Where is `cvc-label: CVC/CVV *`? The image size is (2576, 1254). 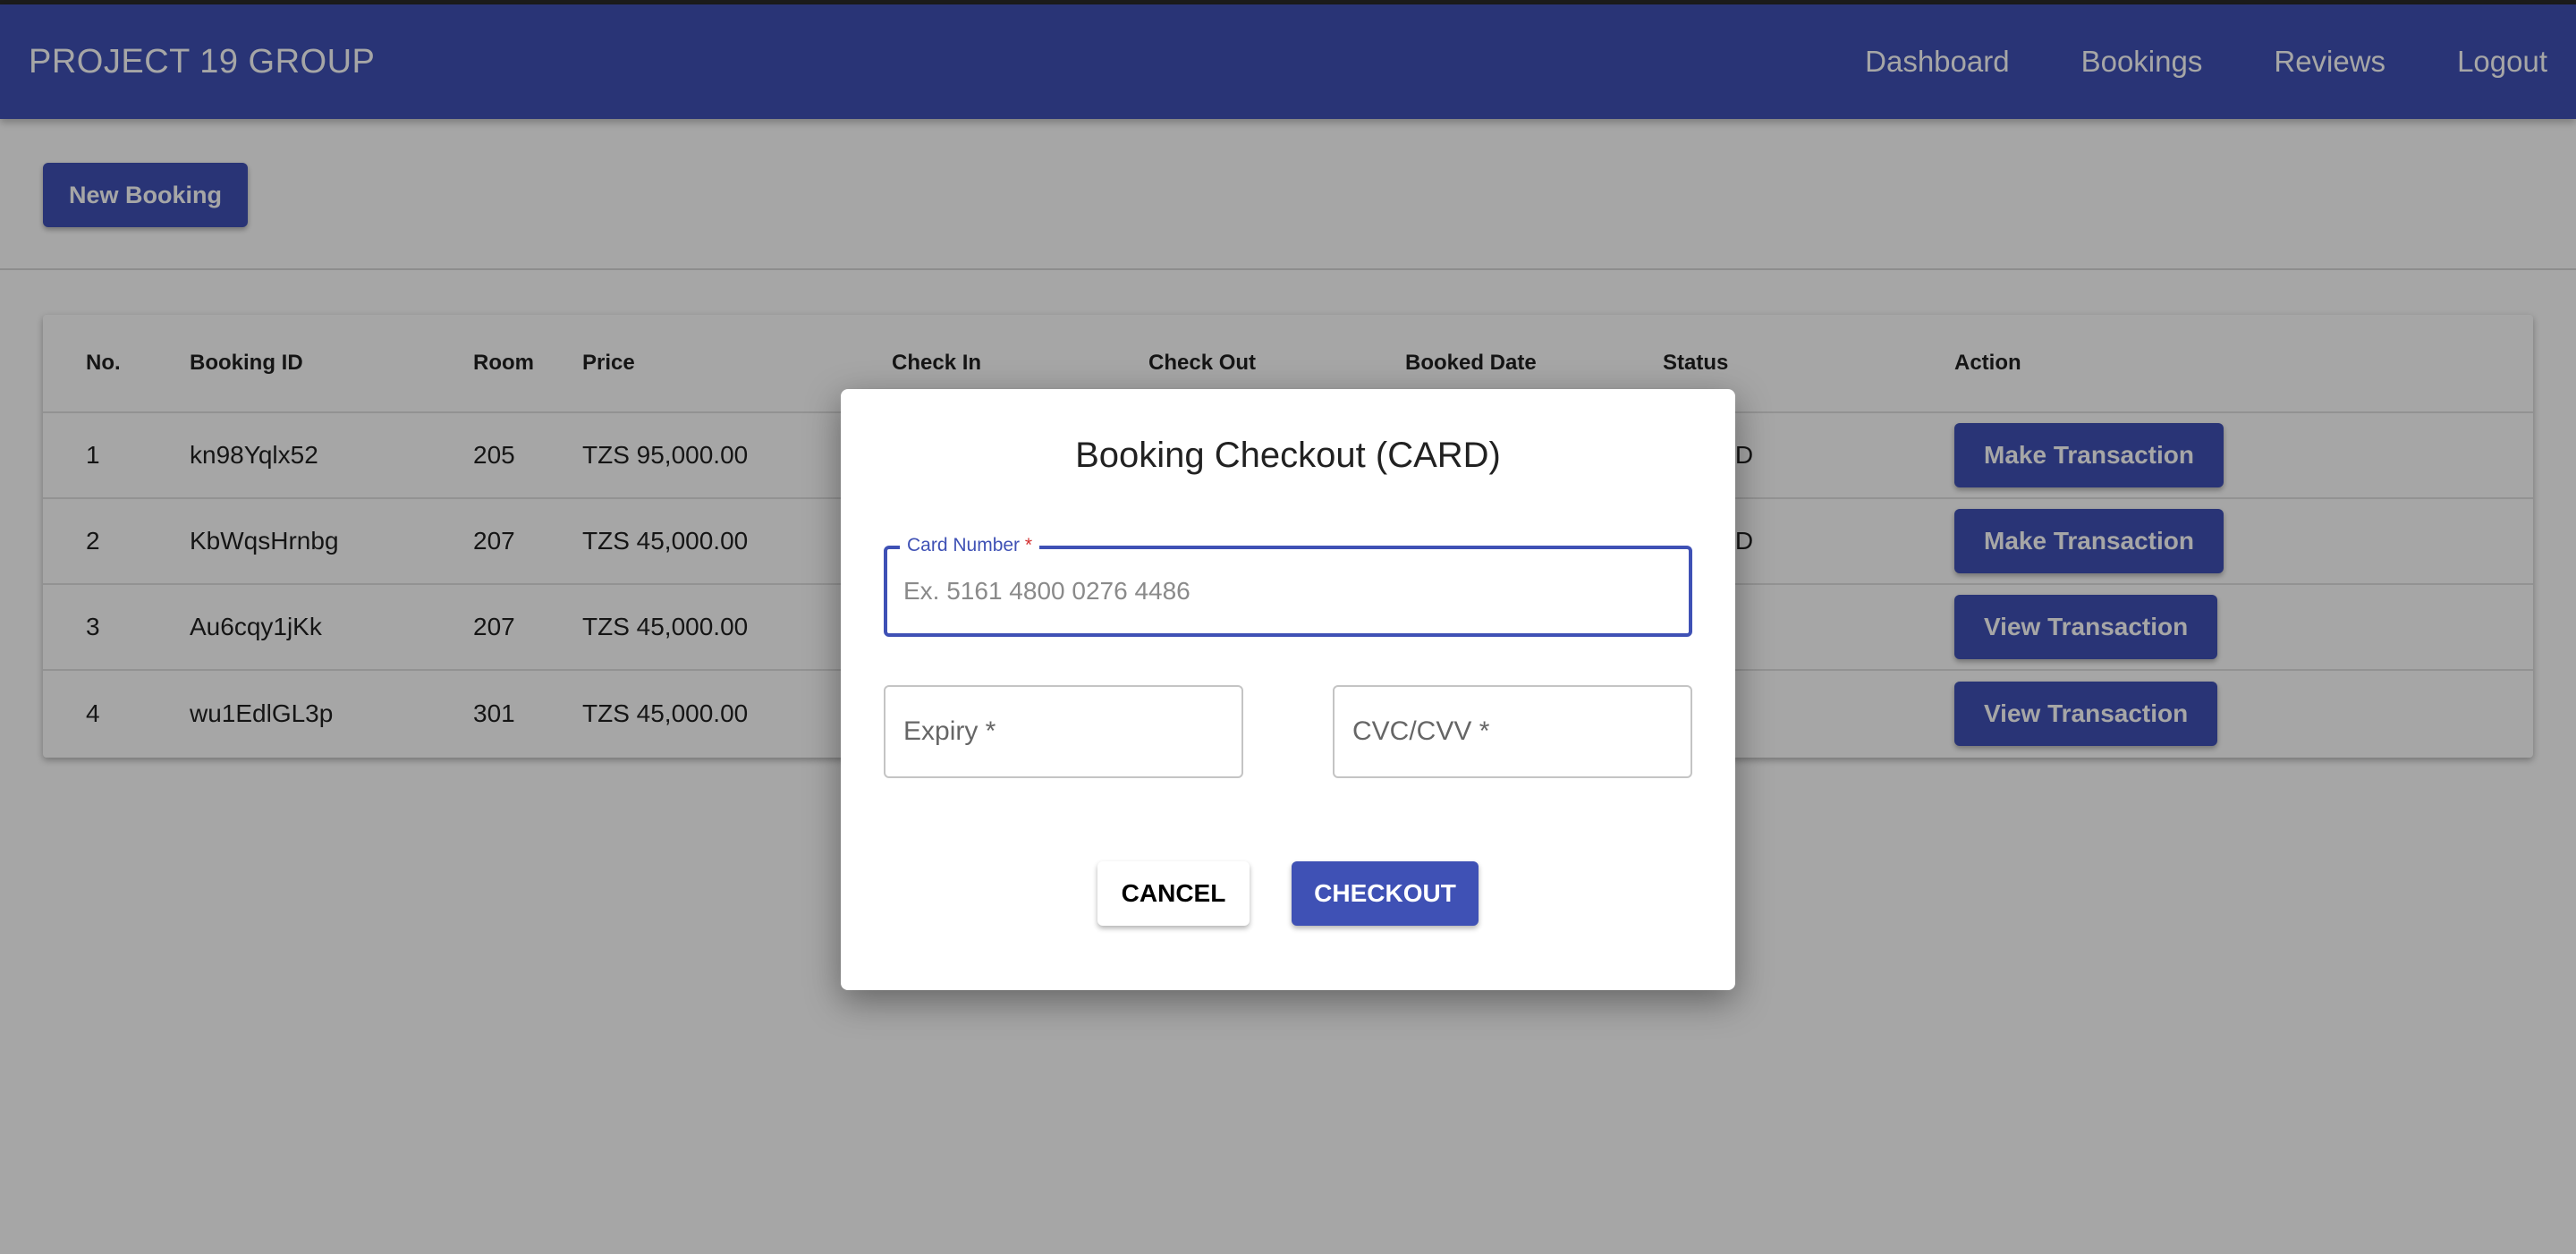
cvc-label: CVC/CVV * is located at coordinates (1421, 731).